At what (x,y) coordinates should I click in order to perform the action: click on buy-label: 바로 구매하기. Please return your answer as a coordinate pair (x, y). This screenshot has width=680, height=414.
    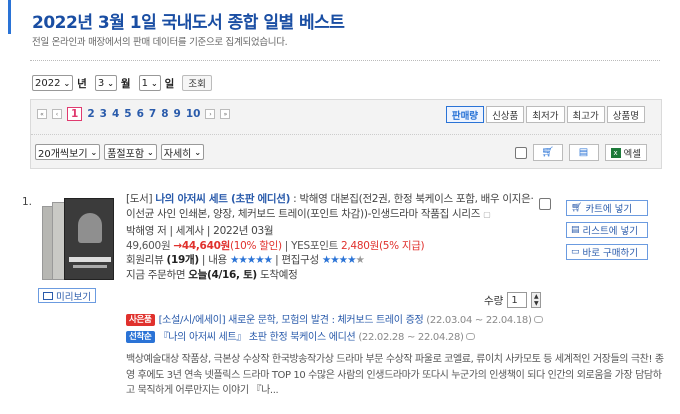
    Looking at the image, I should click on (610, 253).